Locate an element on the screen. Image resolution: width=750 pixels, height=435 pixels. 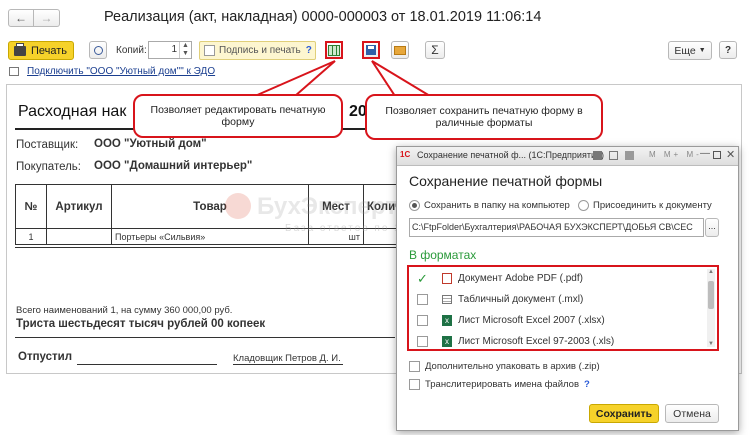
opt-folder-label: Сохранить в папку на компьютер is located at coordinates (497, 205).